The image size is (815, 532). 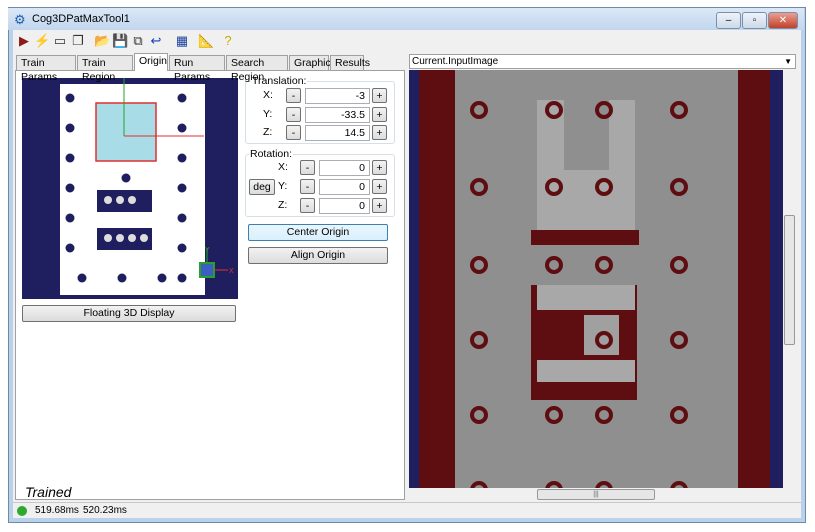 I want to click on run-icon: ▶, so click(x=24, y=41).